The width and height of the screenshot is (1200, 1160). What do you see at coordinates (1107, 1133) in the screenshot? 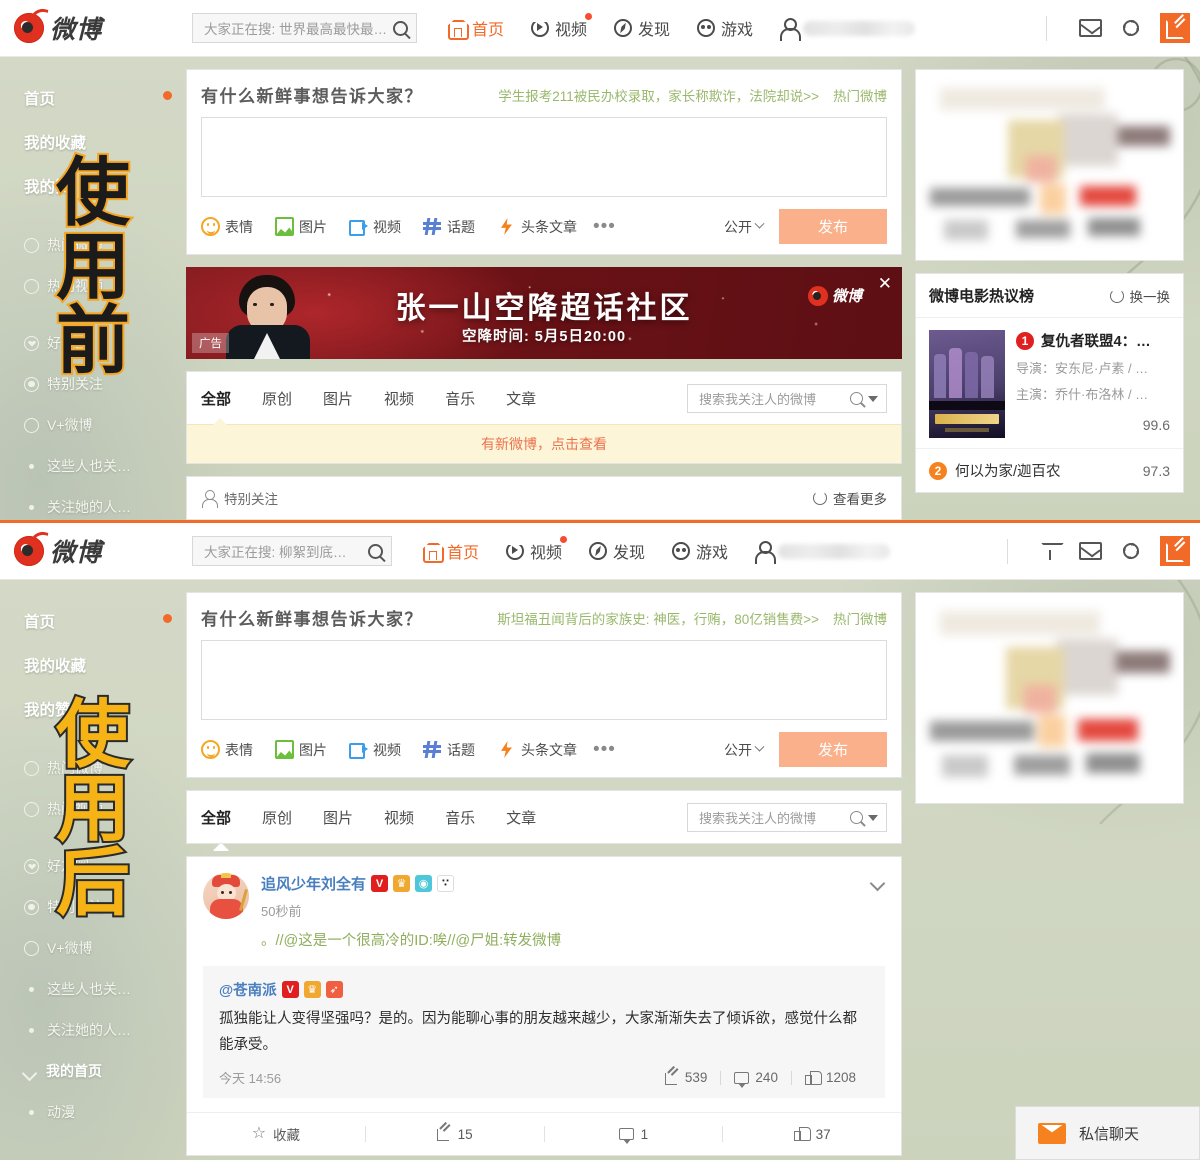
I see `chat-widget: 私信聊天` at bounding box center [1107, 1133].